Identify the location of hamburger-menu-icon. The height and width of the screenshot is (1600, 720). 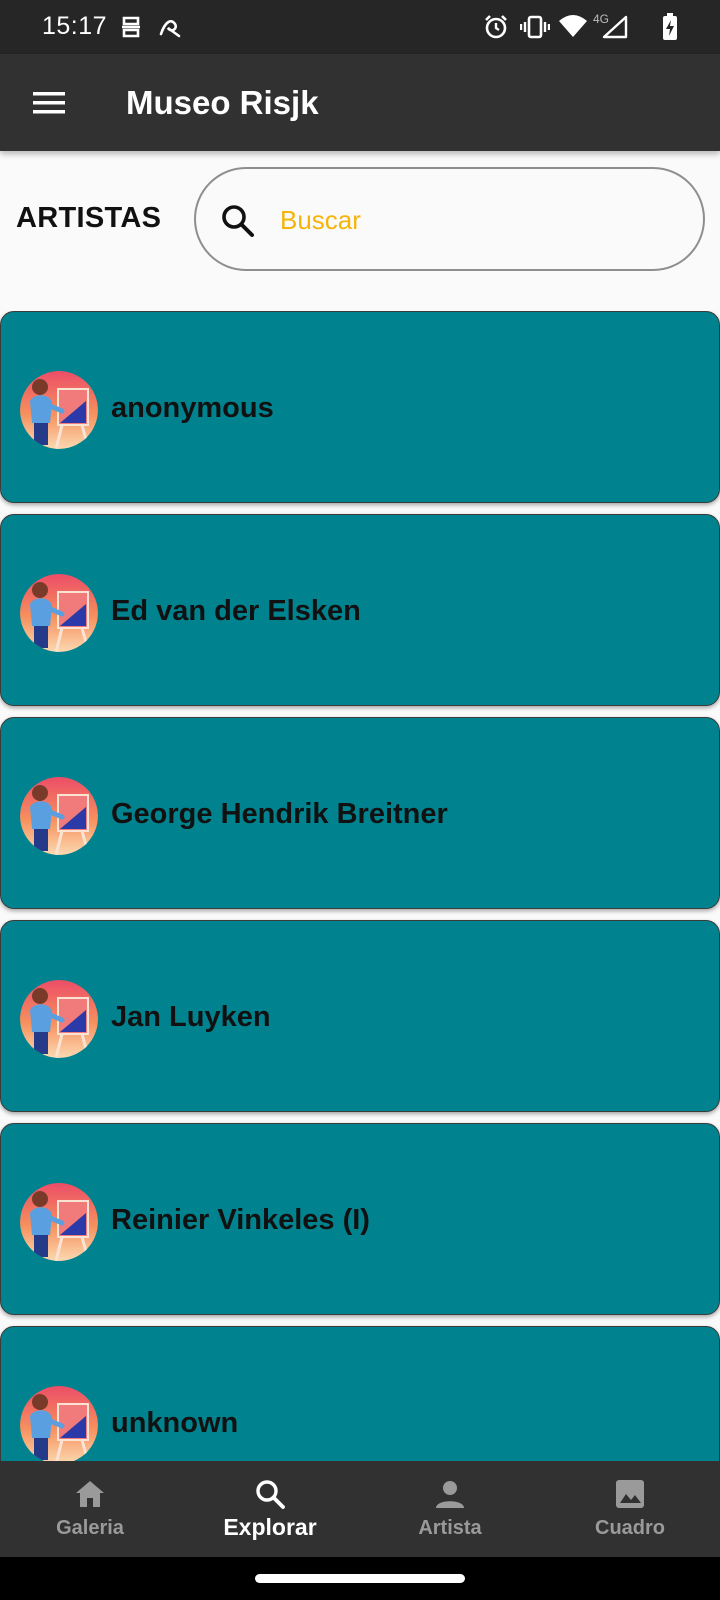
(49, 103).